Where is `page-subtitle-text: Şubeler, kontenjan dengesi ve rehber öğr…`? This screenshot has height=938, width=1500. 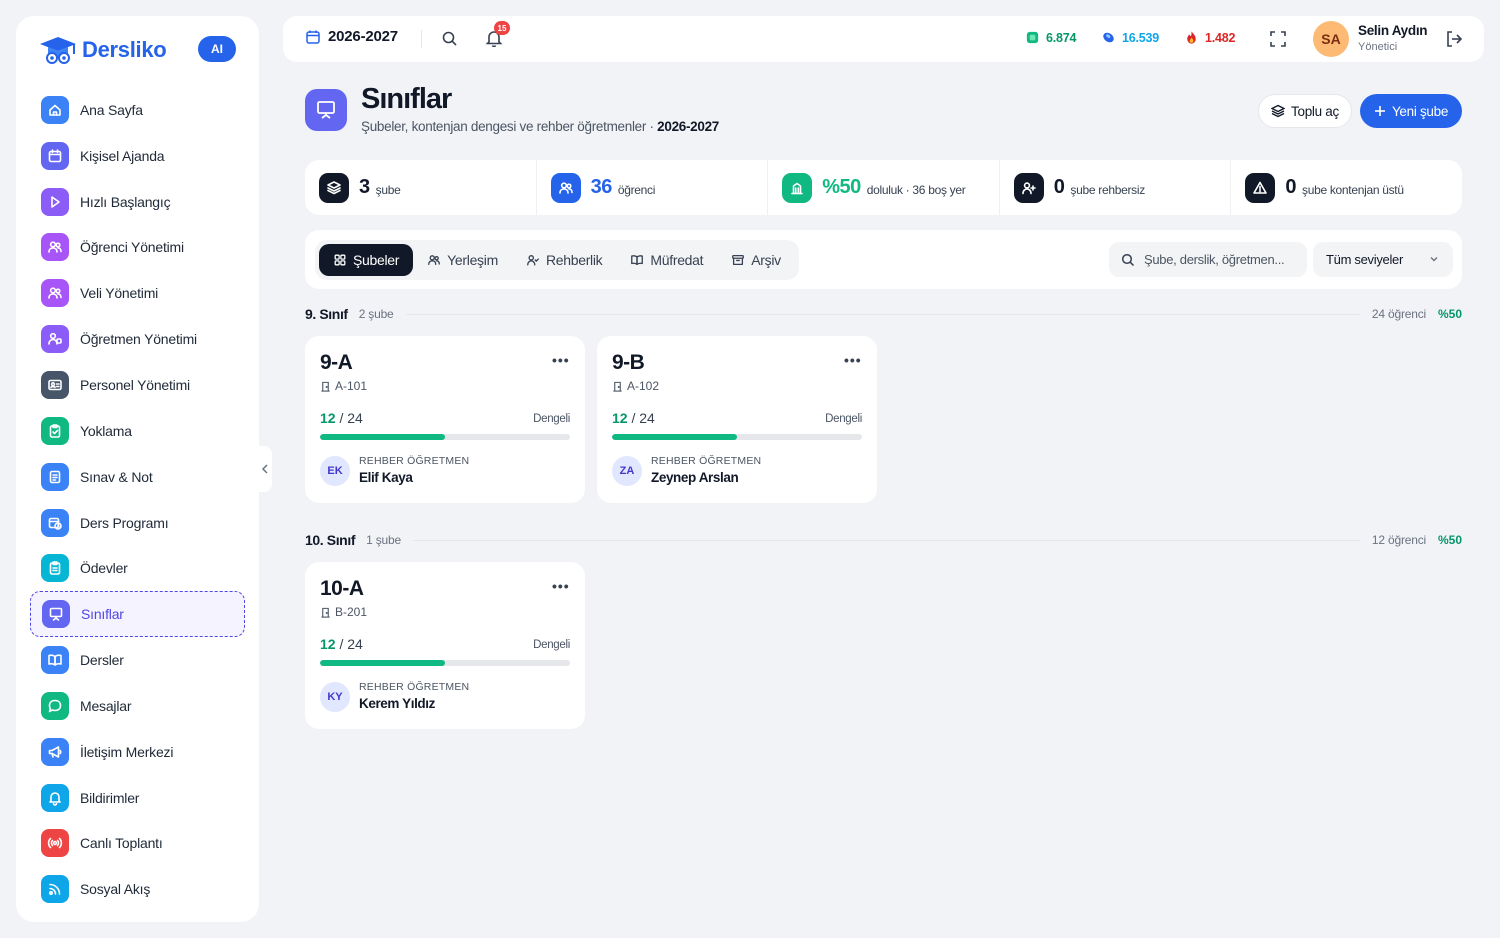
page-subtitle-text: Şubeler, kontenjan dengesi ve rehber öğr… is located at coordinates (509, 126).